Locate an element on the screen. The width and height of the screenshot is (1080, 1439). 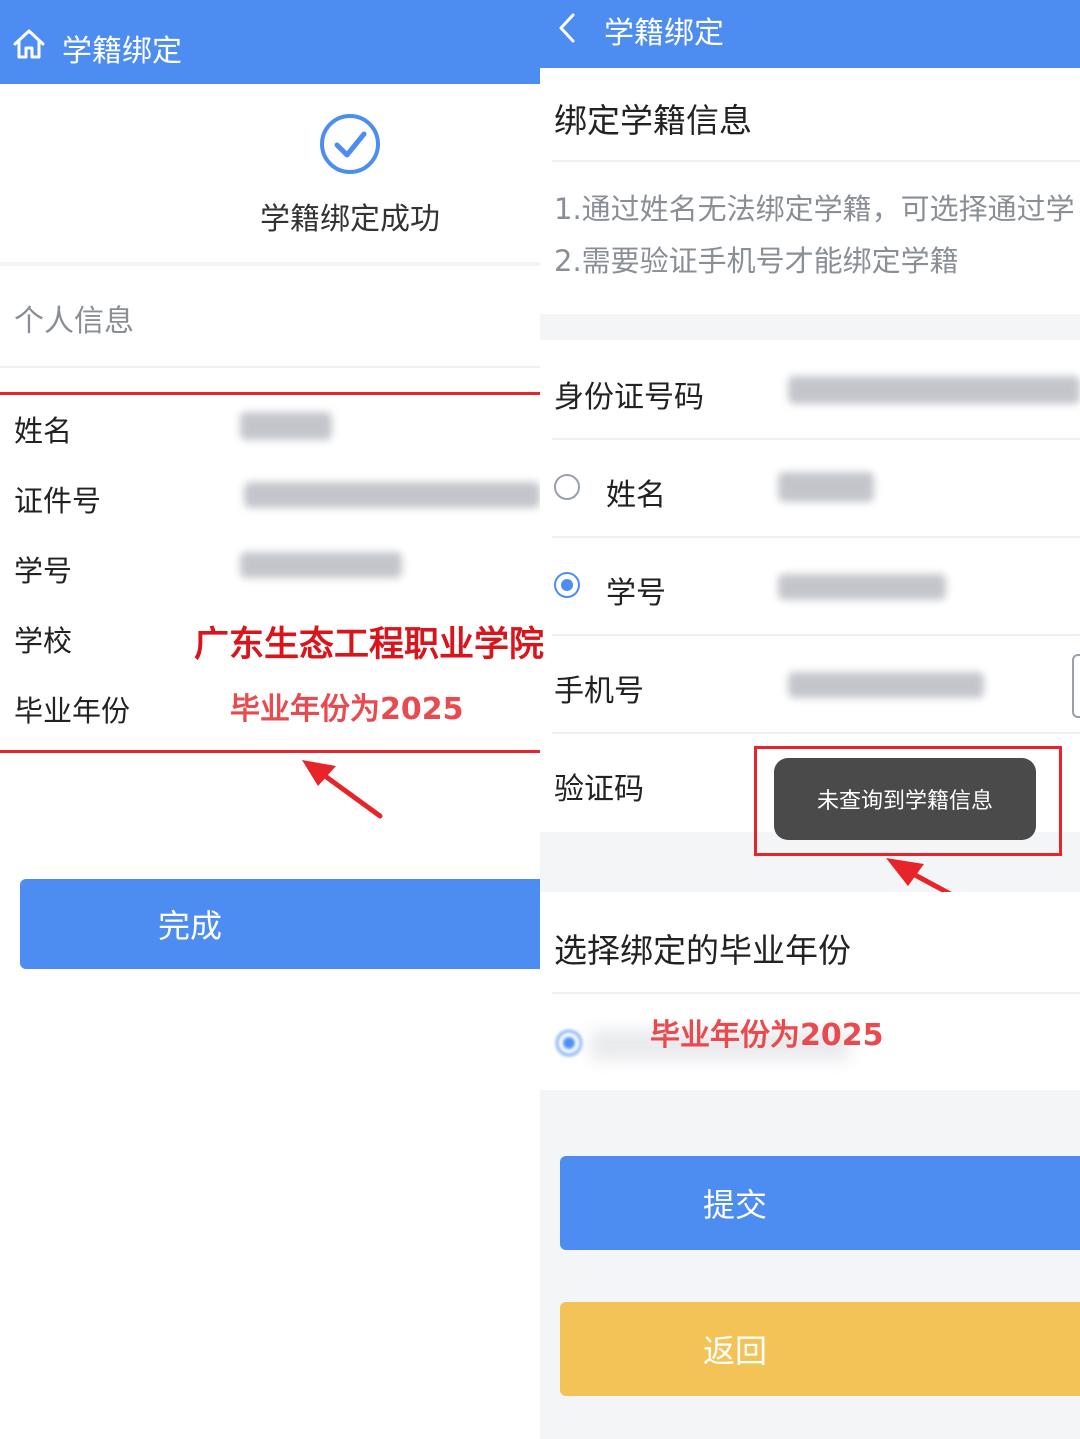
radio-name is located at coordinates (567, 487).